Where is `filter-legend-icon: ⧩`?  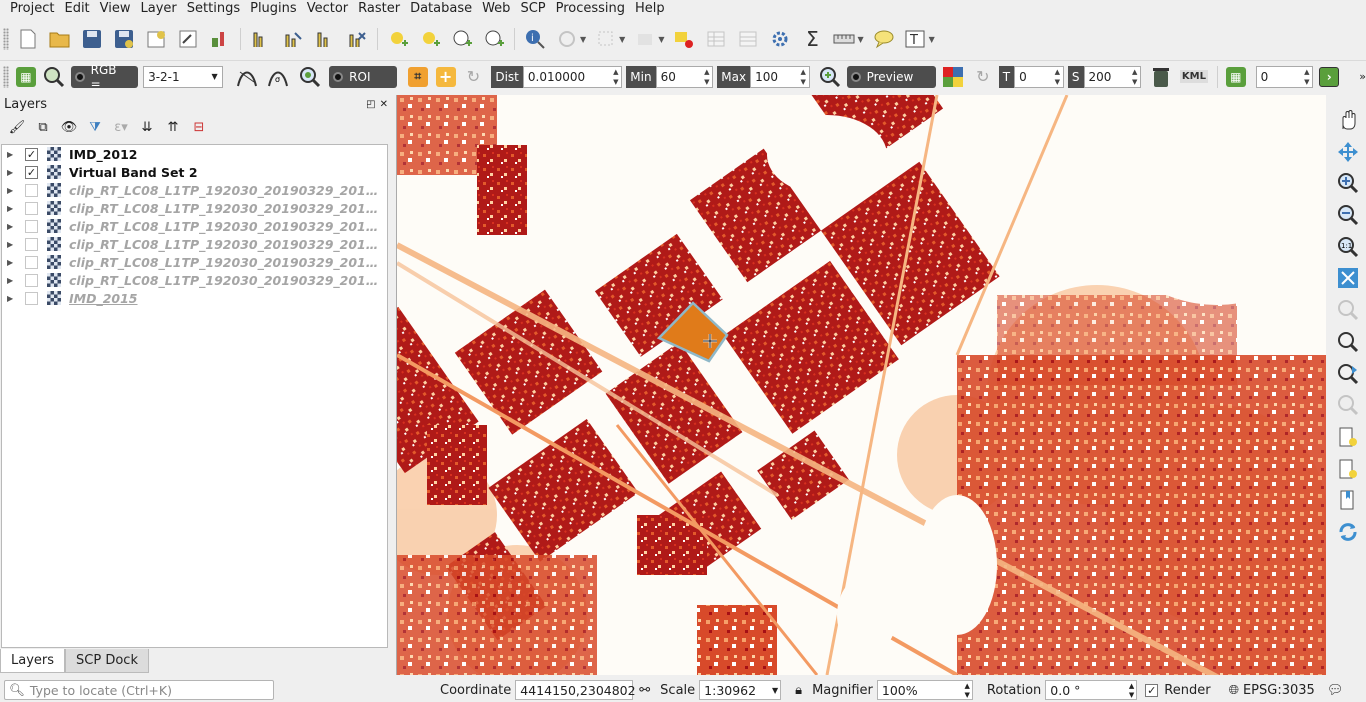
filter-legend-icon: ⧩ is located at coordinates (95, 127).